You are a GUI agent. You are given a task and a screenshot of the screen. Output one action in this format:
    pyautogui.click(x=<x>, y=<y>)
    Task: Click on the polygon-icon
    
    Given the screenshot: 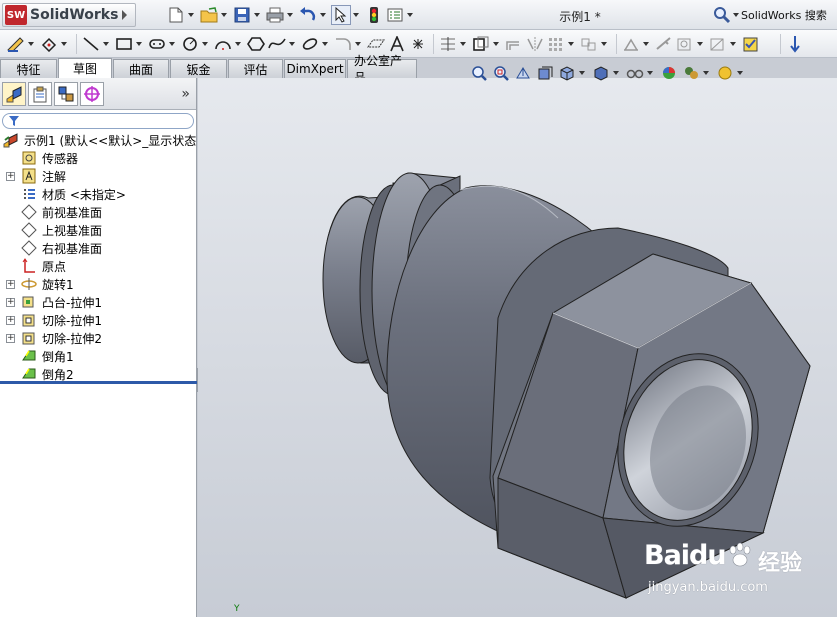 What is the action you would take?
    pyautogui.click(x=256, y=44)
    